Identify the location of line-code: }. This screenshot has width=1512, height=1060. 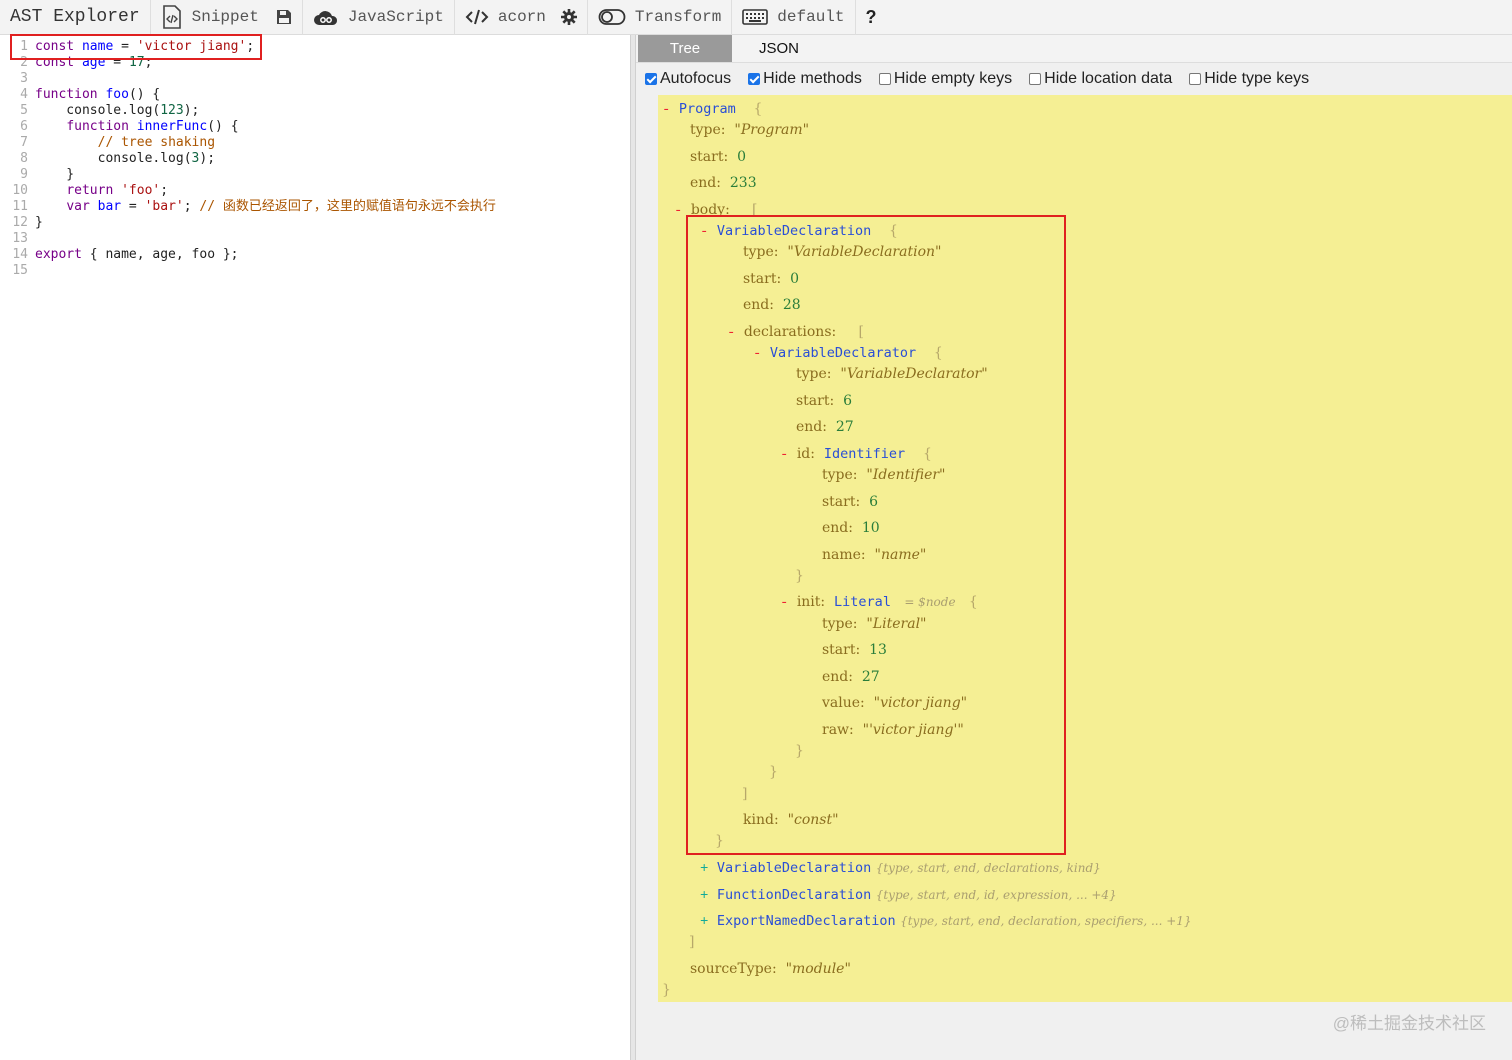
(39, 223).